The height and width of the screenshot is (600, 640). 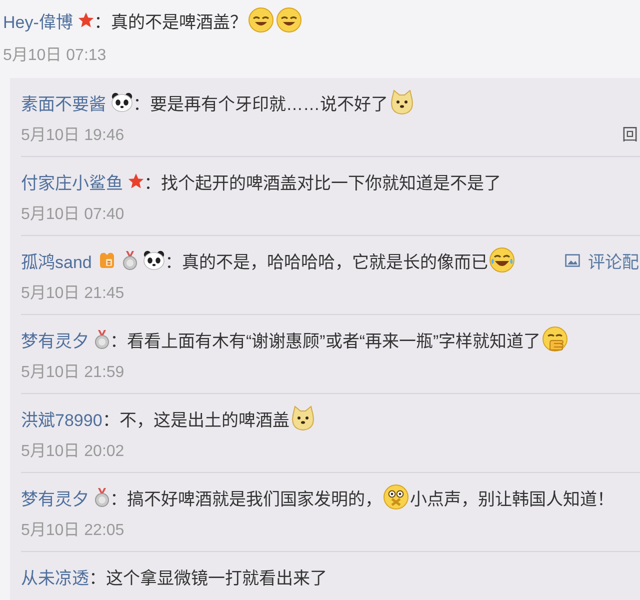 I want to click on comment-image-link: 评论配, so click(x=602, y=260).